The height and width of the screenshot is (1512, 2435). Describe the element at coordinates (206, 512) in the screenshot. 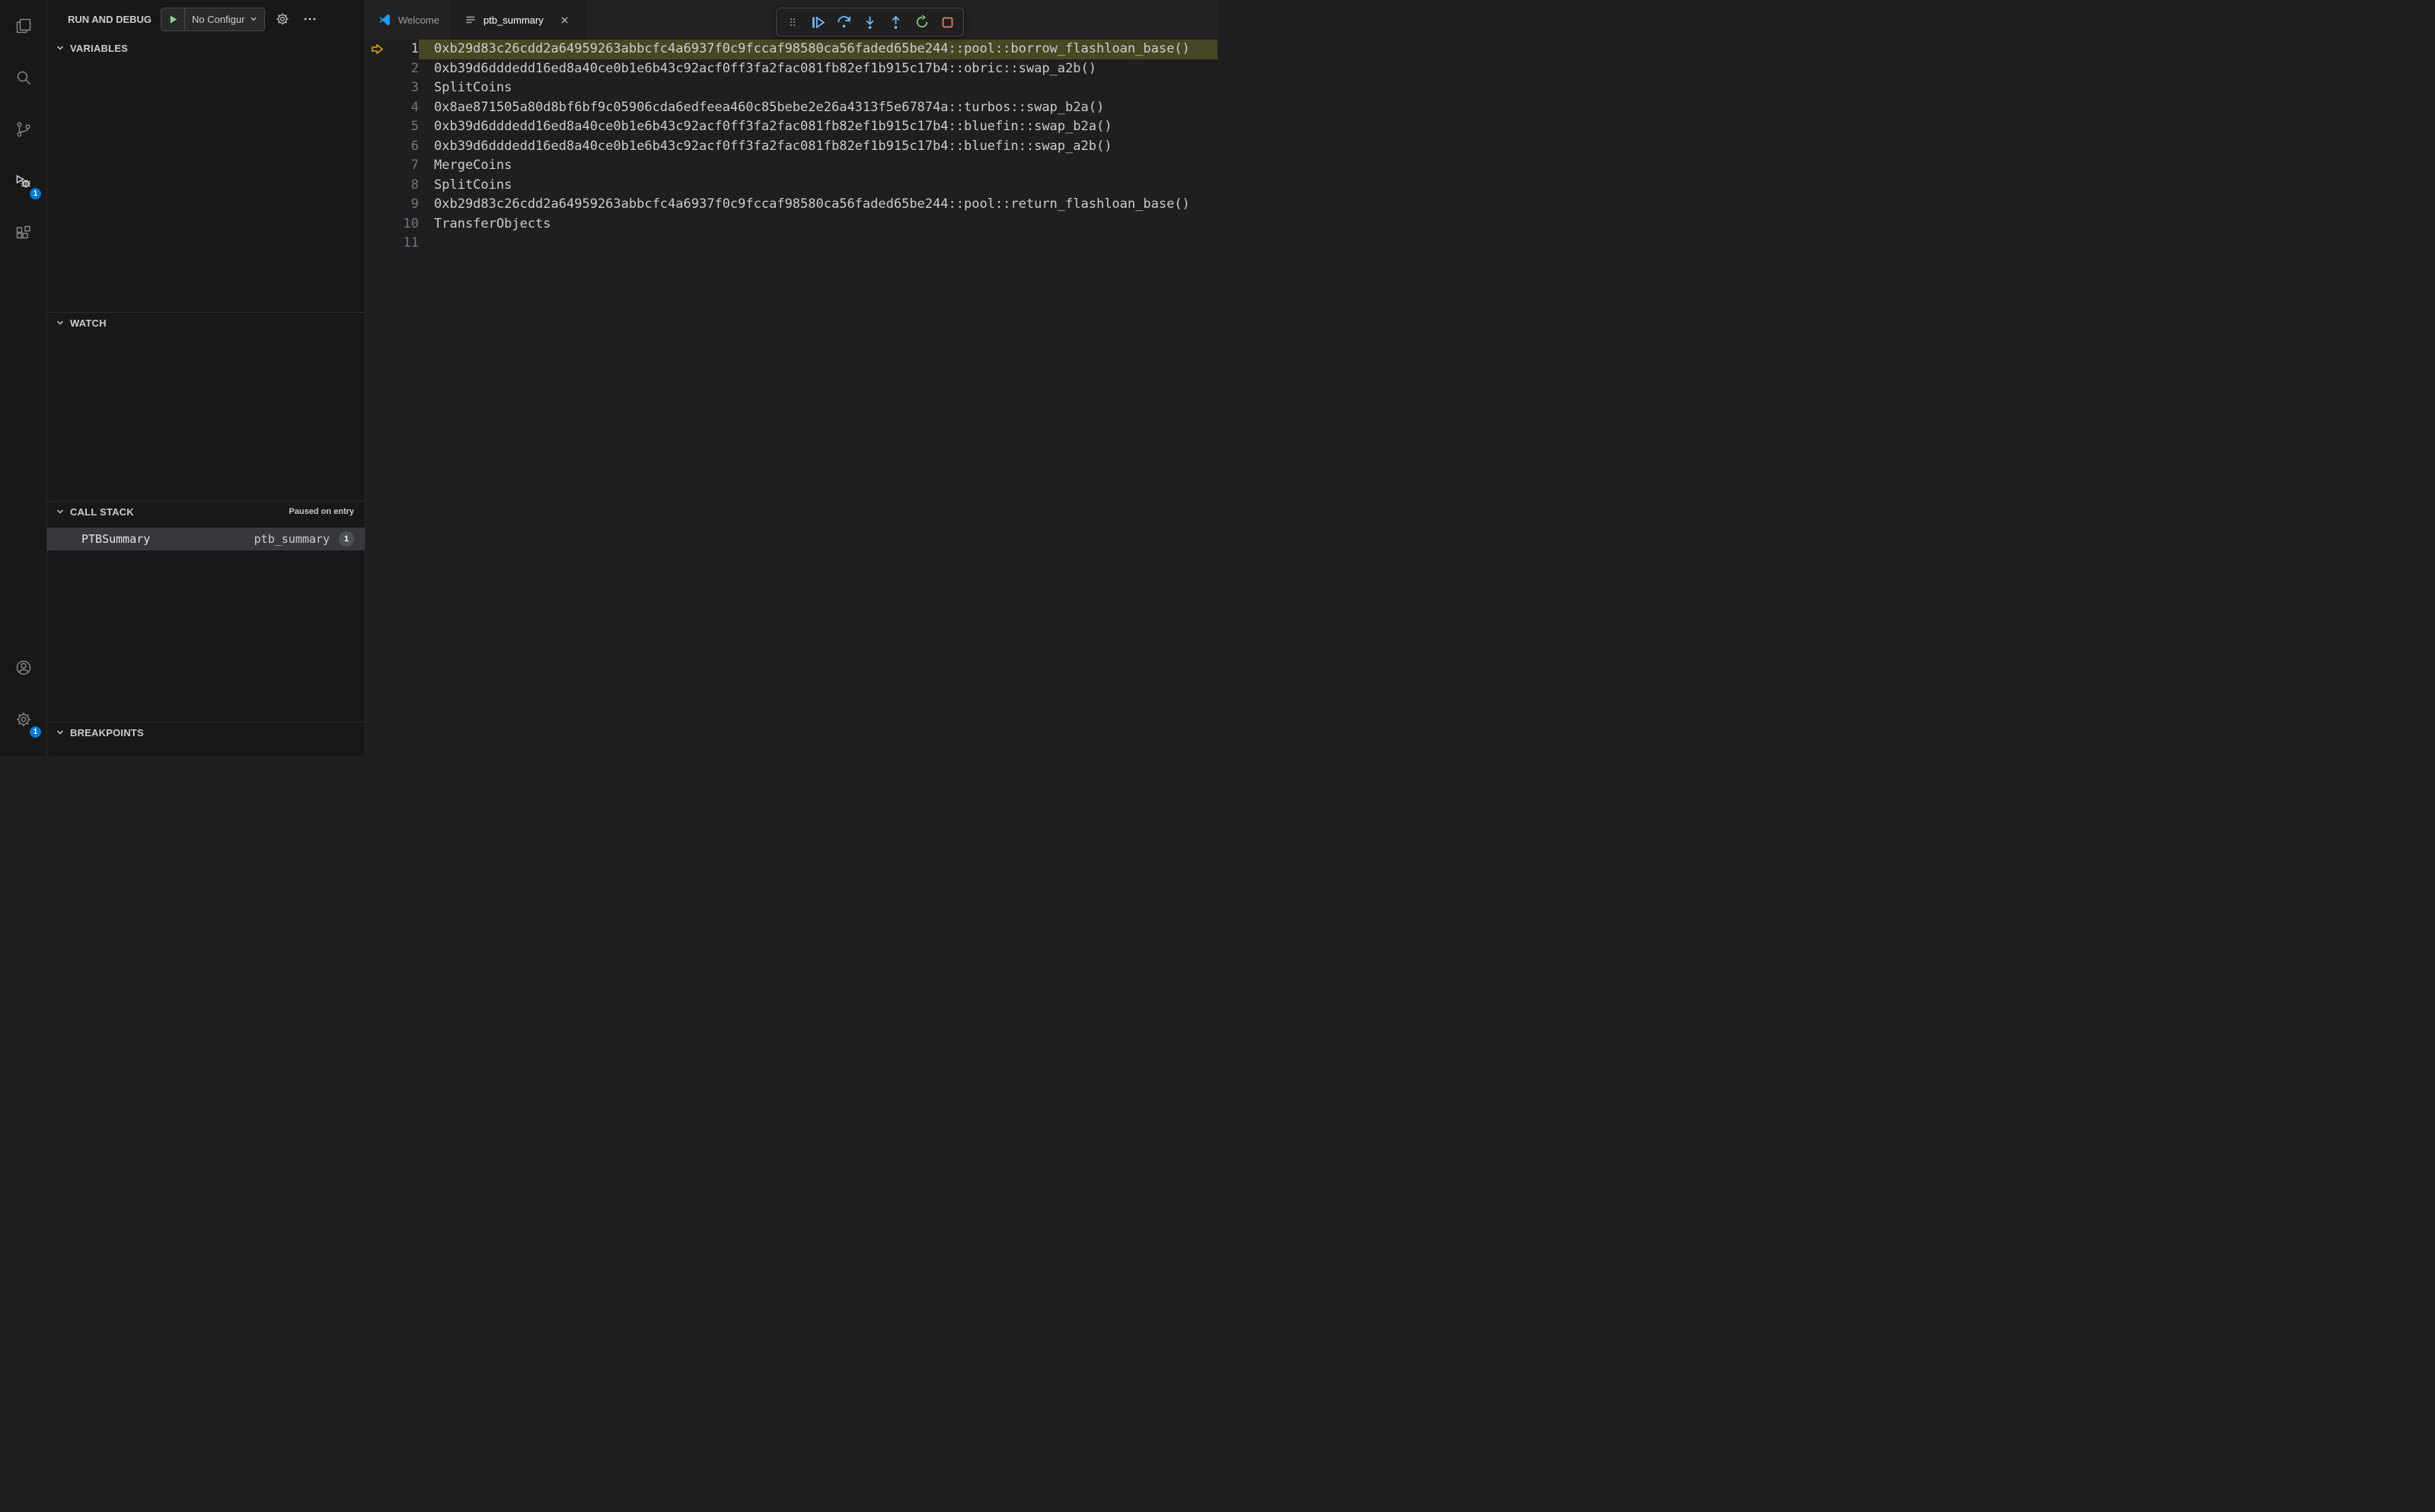

I see `call-stack-header: CALL STACK Paused on entry` at that location.